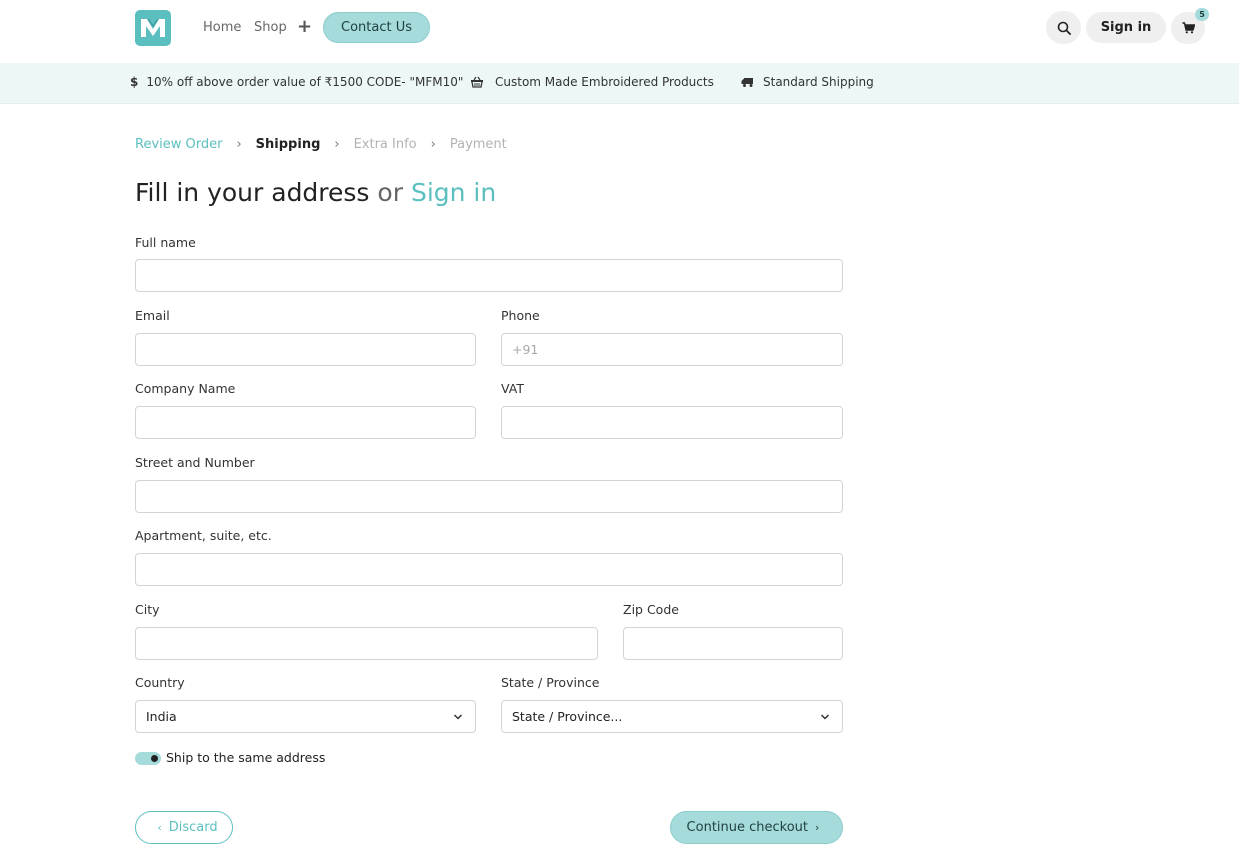  What do you see at coordinates (193, 827) in the screenshot?
I see `discard-label: Discard` at bounding box center [193, 827].